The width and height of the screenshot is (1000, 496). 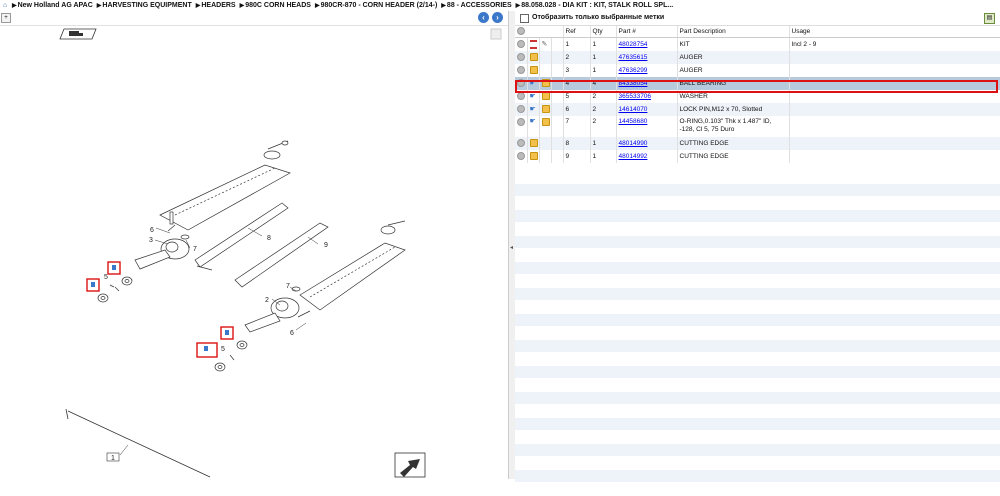 What do you see at coordinates (483, 17) in the screenshot?
I see `previous-arrow-icon: ‹` at bounding box center [483, 17].